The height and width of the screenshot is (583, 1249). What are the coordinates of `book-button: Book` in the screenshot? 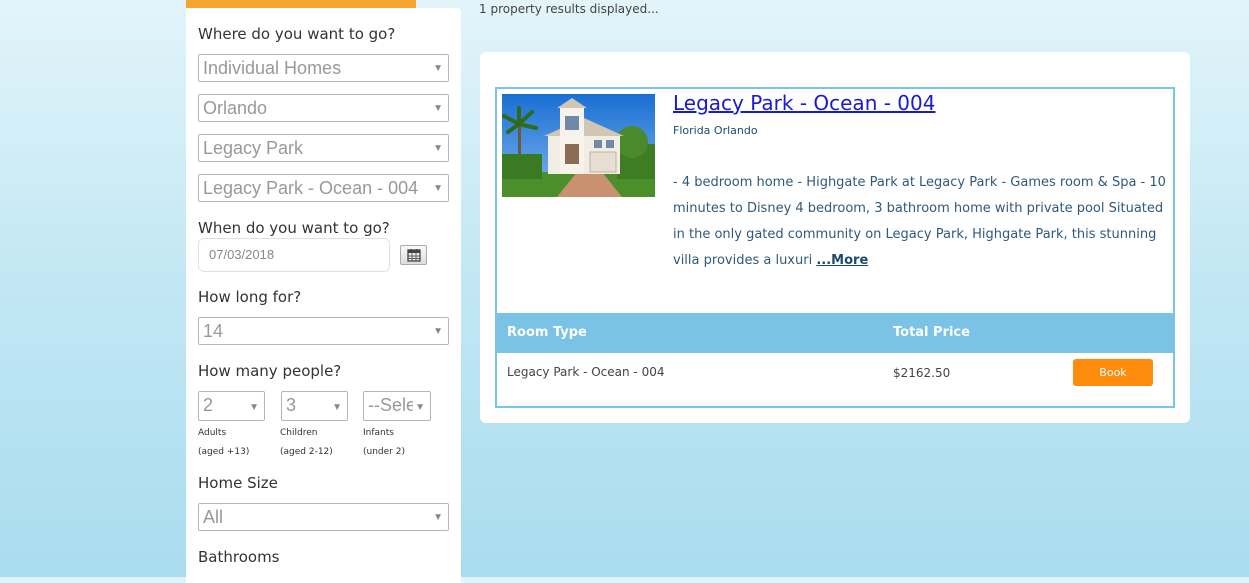 It's located at (1113, 372).